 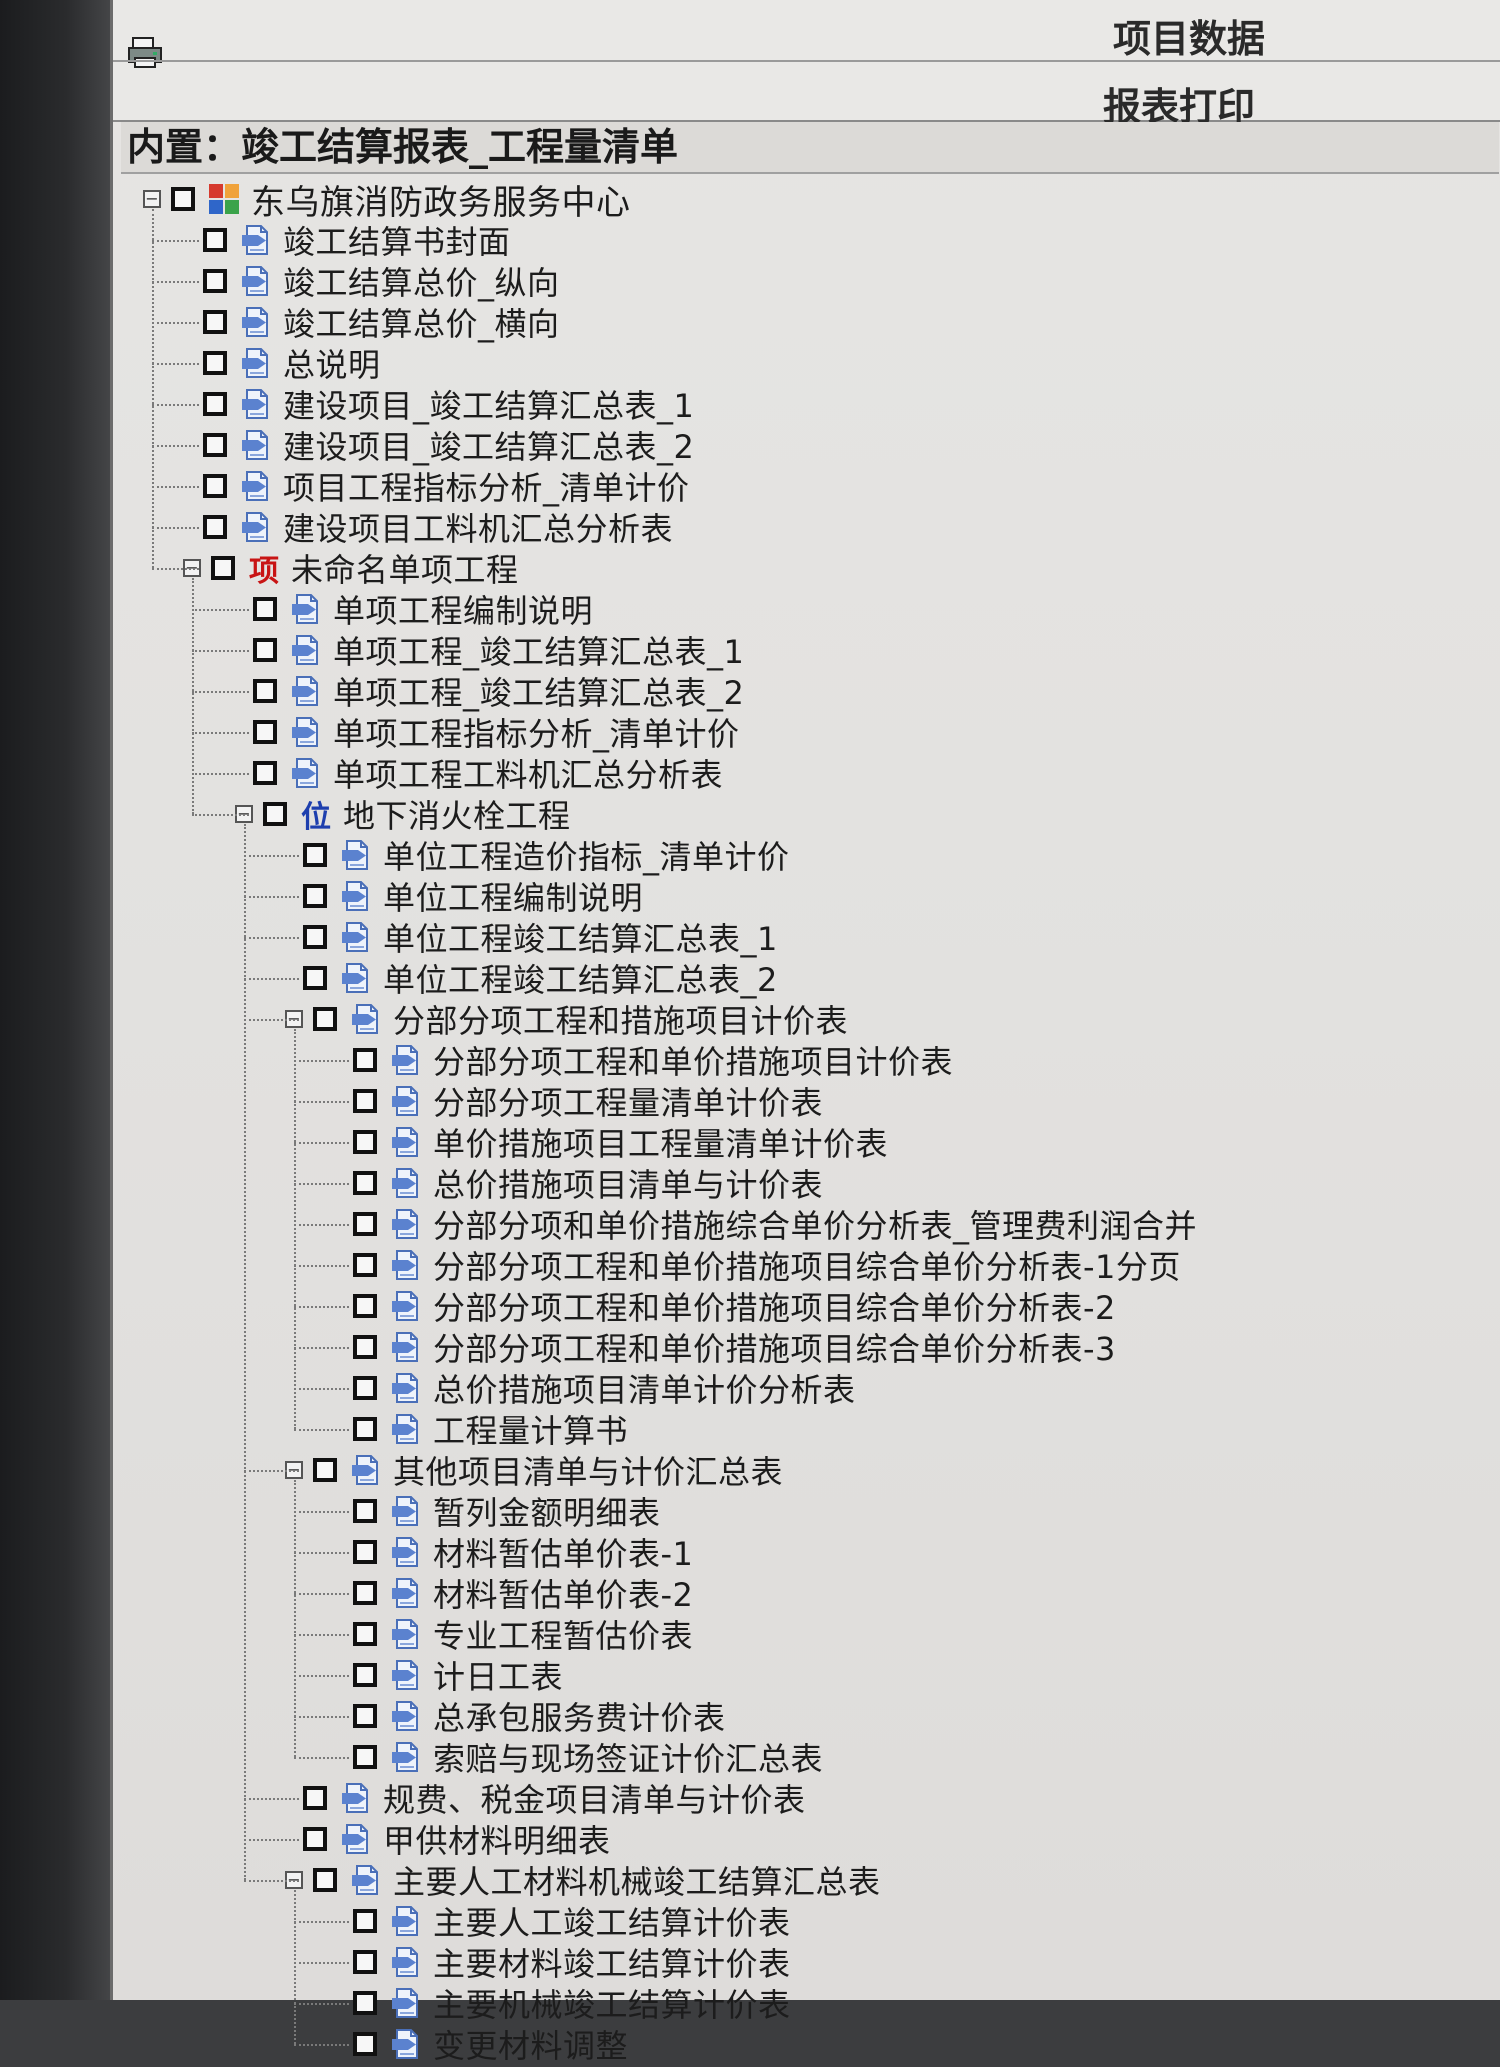 What do you see at coordinates (488, 774) in the screenshot?
I see `tree-item-report: 单项工程工料机汇总分析表` at bounding box center [488, 774].